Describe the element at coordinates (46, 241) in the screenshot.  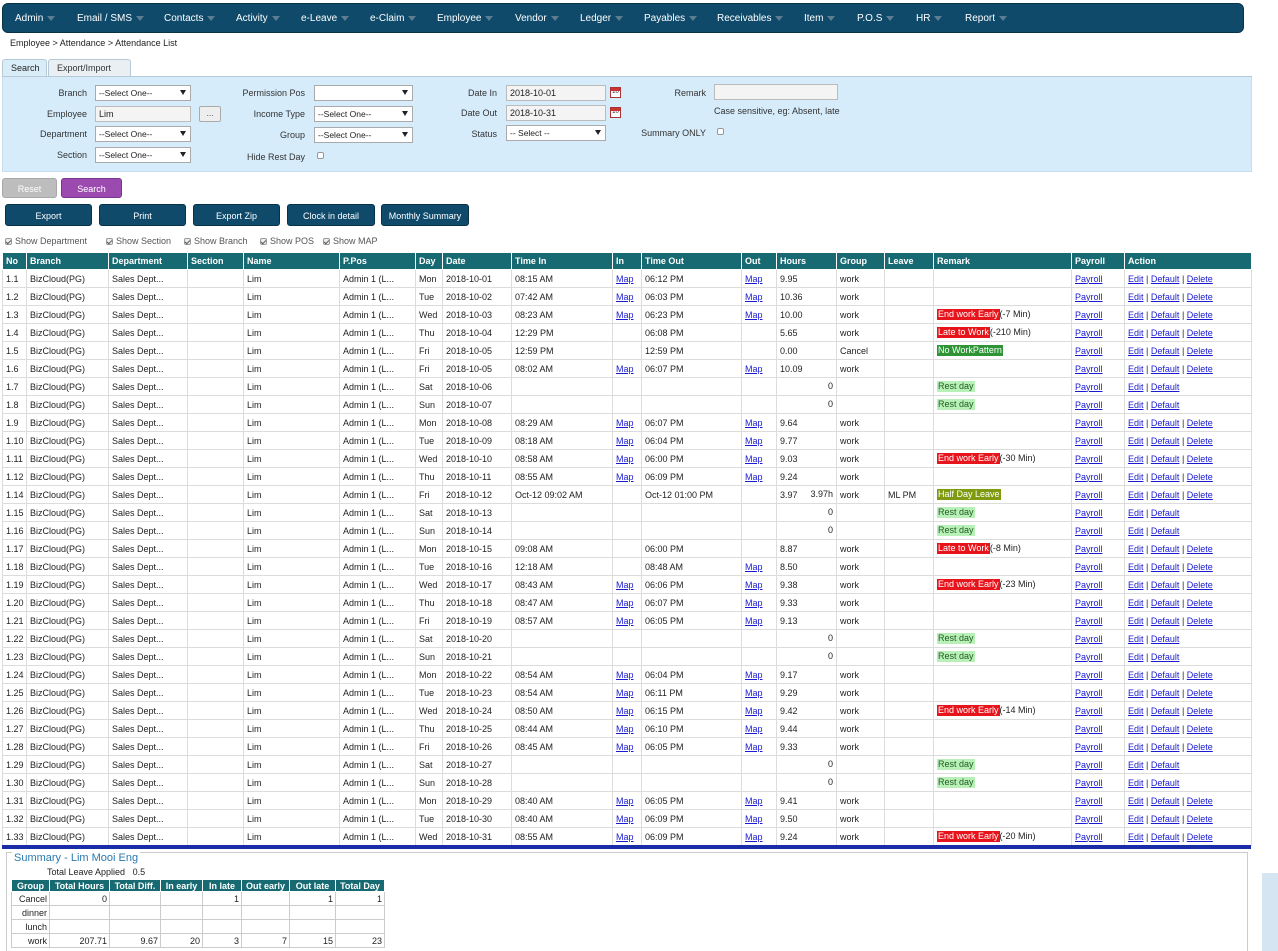
I see `show-department-option: Show Department` at that location.